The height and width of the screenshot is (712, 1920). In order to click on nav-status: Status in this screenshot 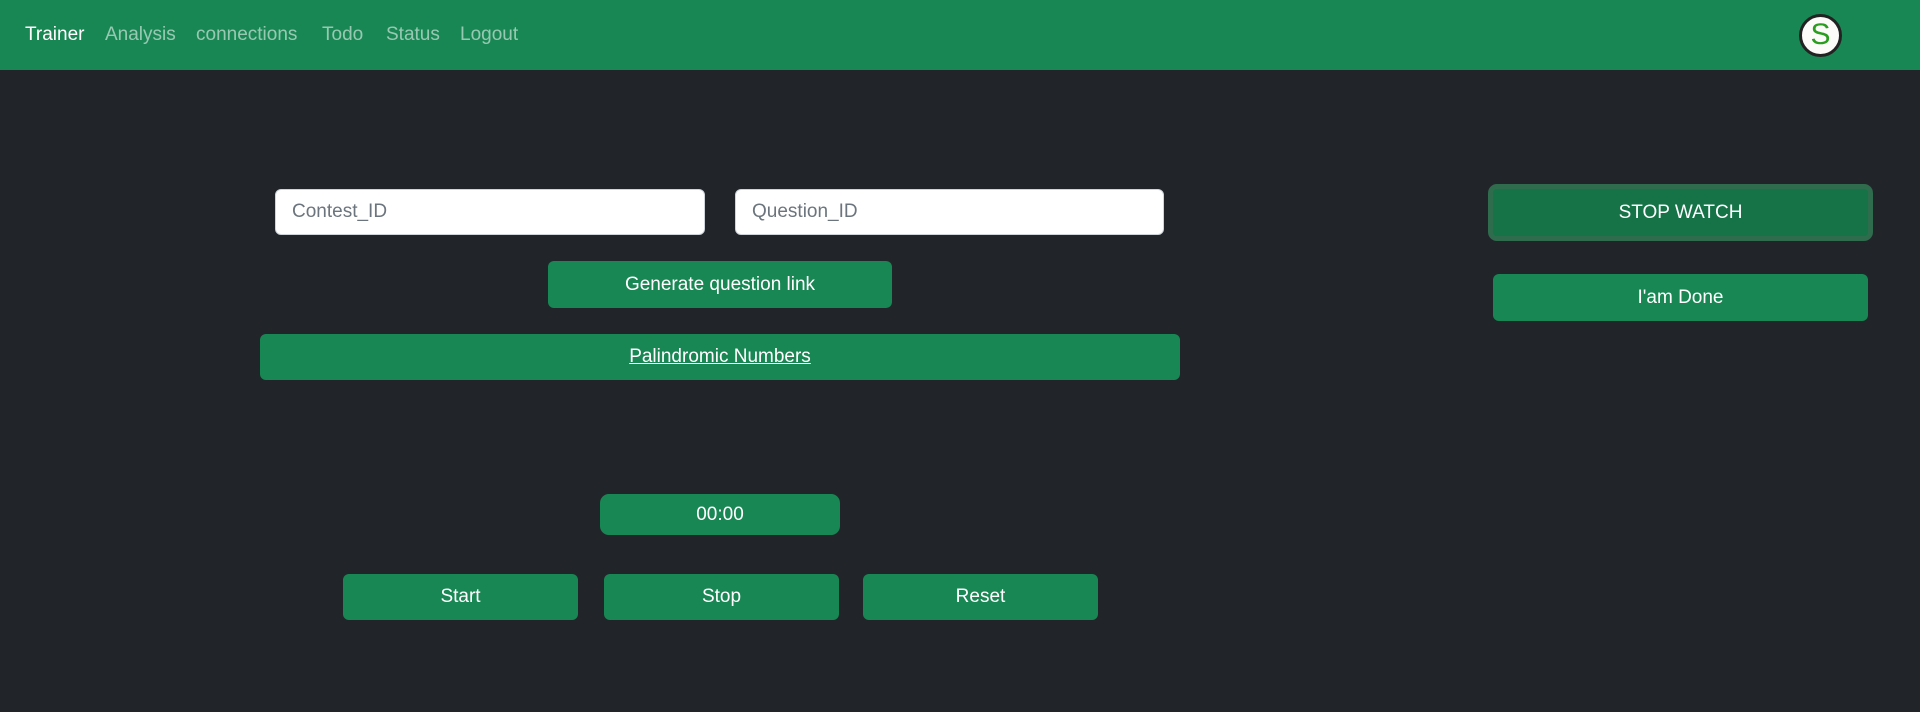, I will do `click(413, 35)`.